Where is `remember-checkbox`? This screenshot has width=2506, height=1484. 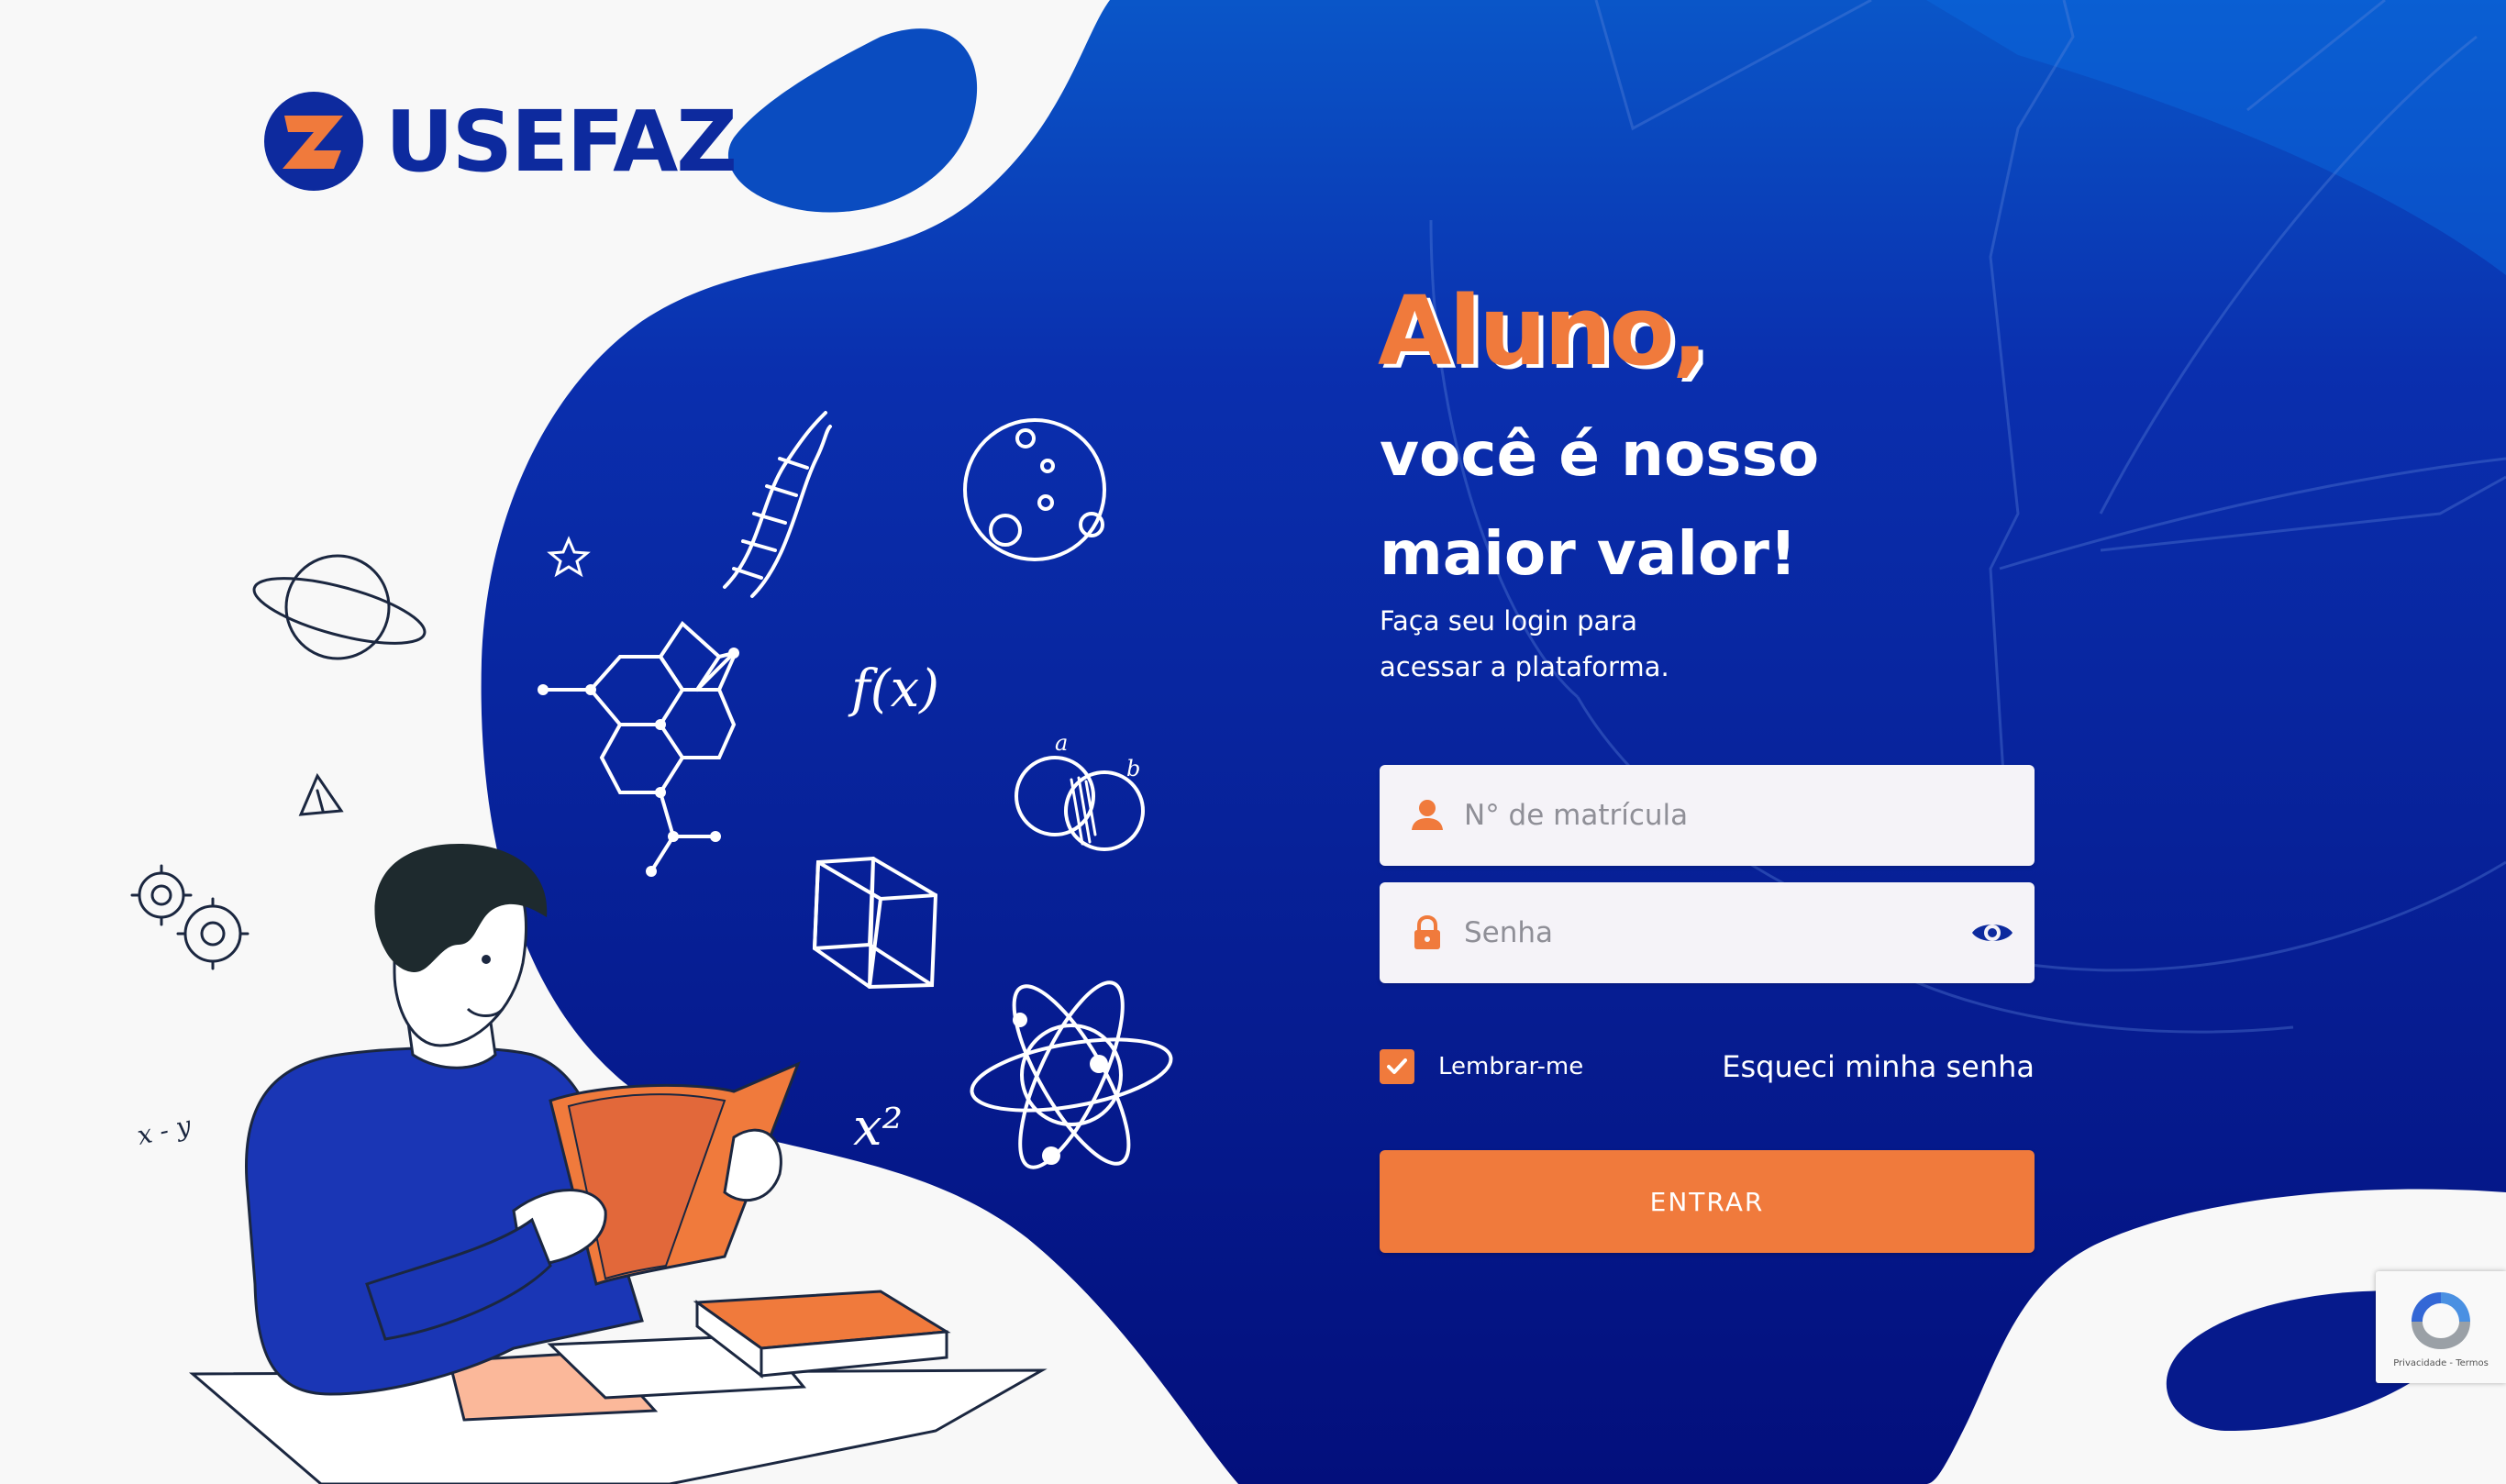
remember-checkbox is located at coordinates (1397, 1066).